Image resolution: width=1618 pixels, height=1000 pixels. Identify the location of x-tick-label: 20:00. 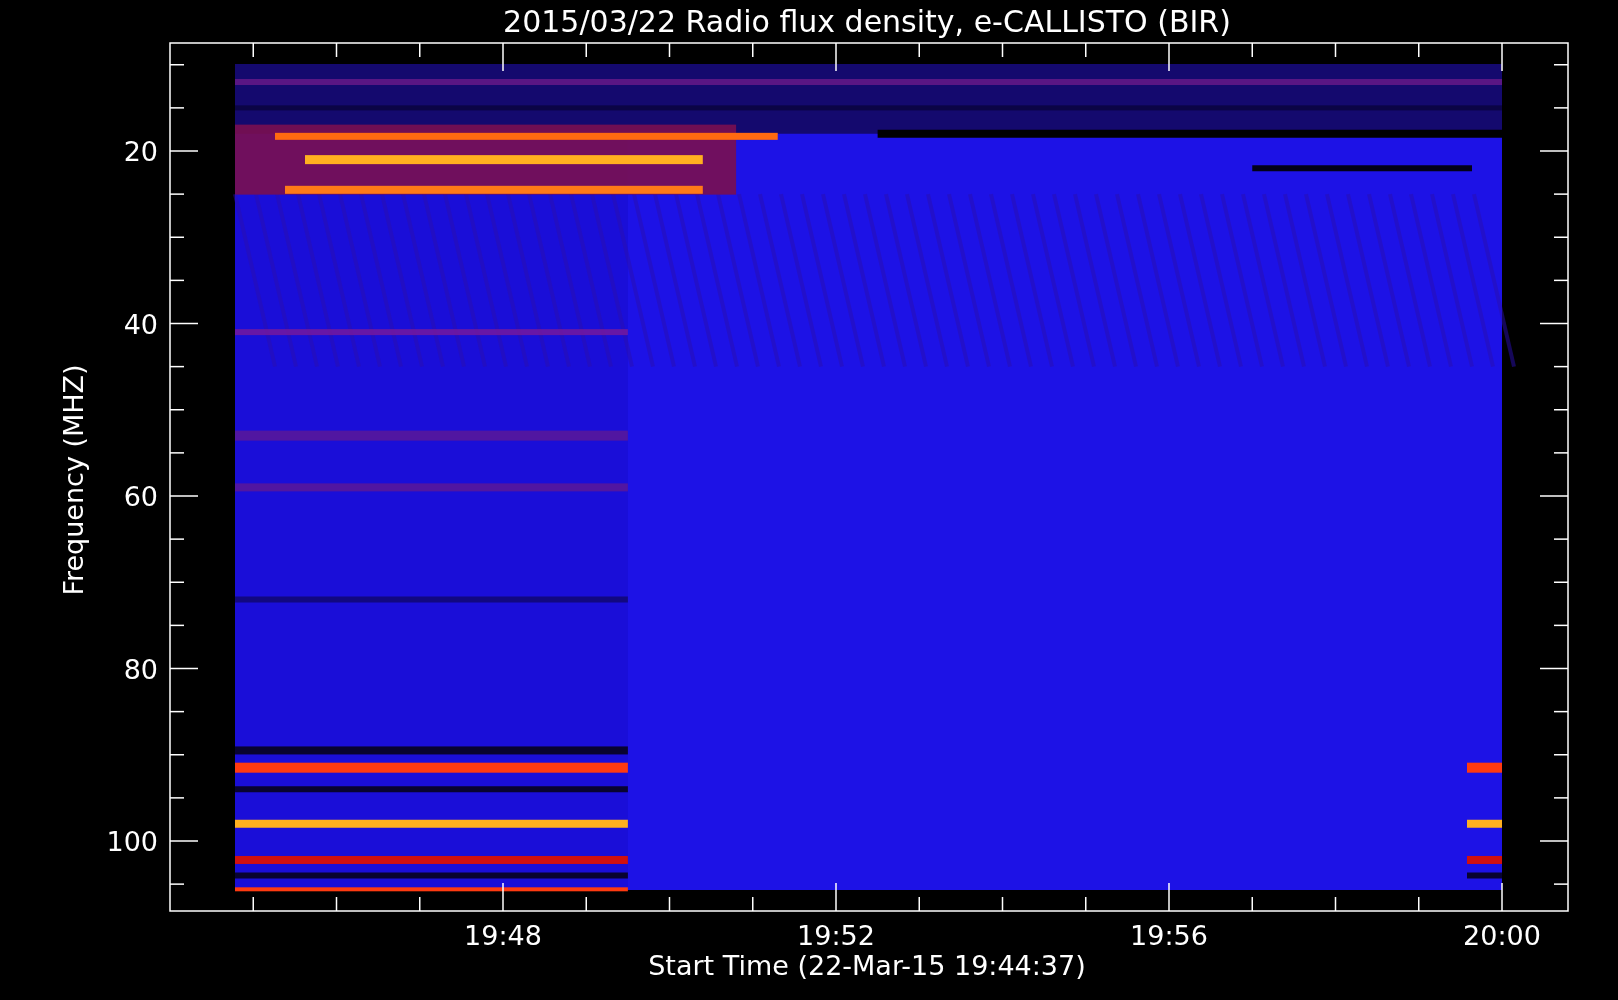
(1502, 935).